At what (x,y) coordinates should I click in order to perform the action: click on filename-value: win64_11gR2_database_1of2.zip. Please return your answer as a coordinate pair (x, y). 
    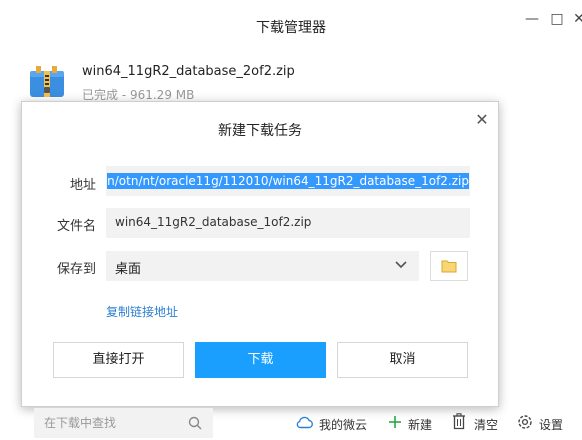
    Looking at the image, I should click on (213, 222).